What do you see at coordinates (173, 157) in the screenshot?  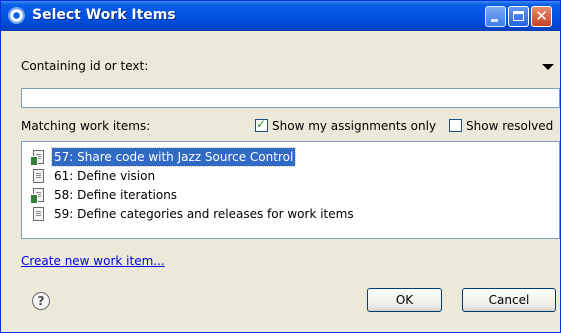 I see `list-item-label: 57: Share code with Jazz Source Control` at bounding box center [173, 157].